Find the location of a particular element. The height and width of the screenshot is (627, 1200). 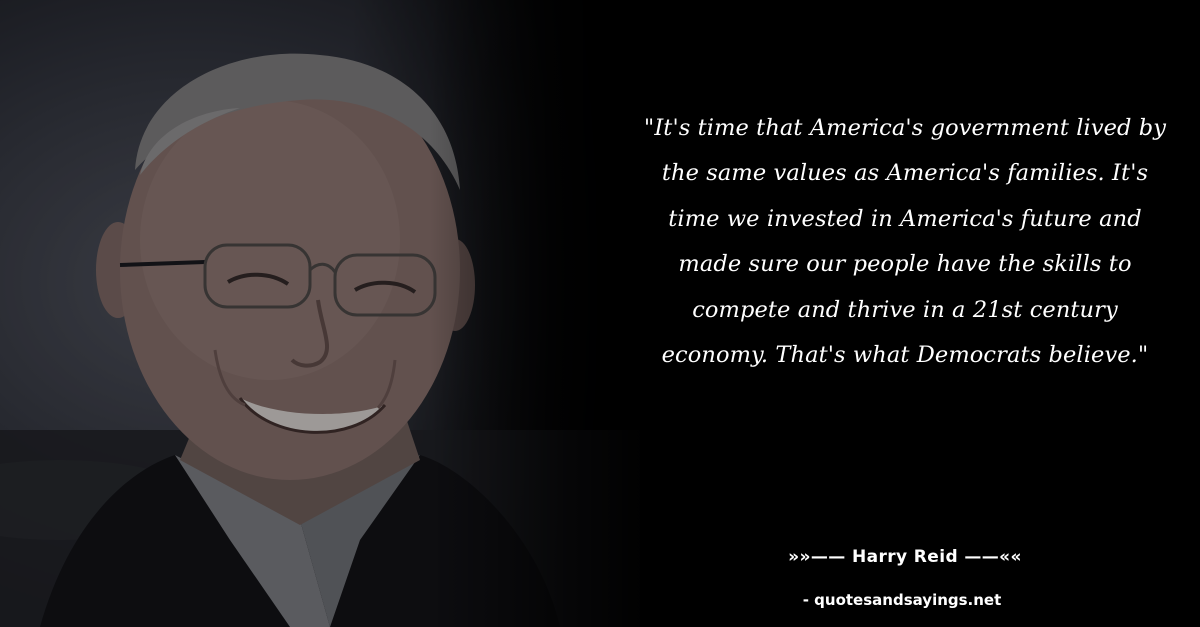

author-name: »»—— Harry Reid ——«« is located at coordinates (905, 557).